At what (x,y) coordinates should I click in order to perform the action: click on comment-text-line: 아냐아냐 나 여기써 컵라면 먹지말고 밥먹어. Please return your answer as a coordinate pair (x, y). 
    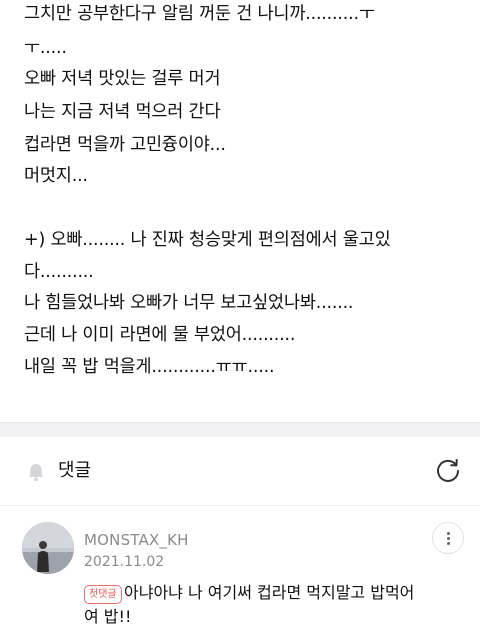
    Looking at the image, I should click on (269, 592).